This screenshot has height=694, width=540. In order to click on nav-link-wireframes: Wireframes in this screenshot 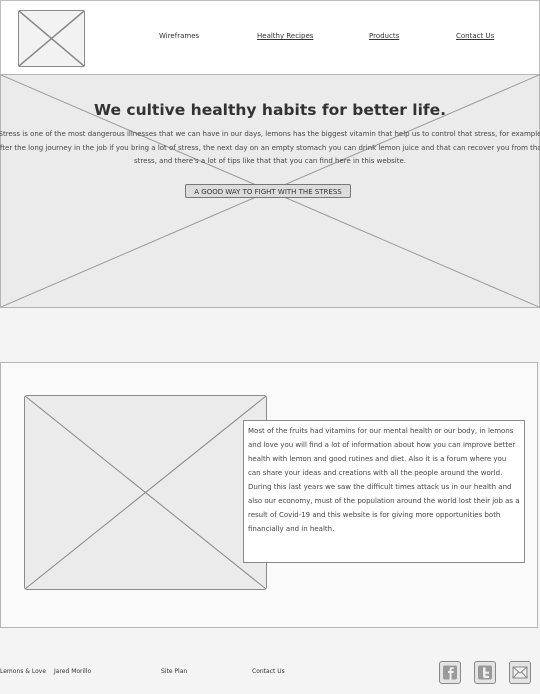, I will do `click(179, 36)`.